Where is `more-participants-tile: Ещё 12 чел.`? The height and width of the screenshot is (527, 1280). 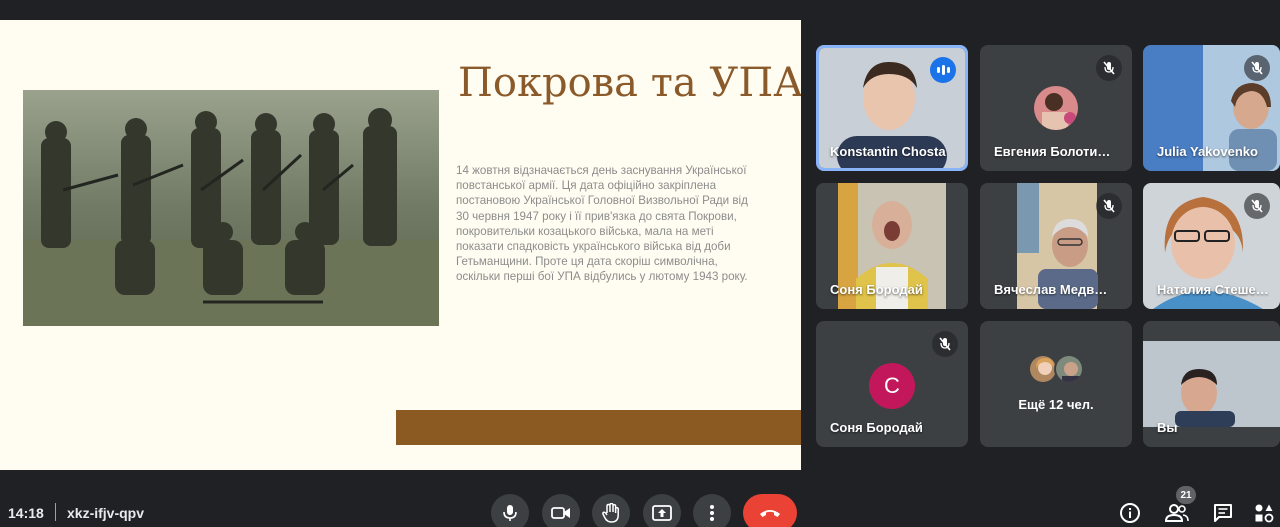
more-participants-tile: Ещё 12 чел. is located at coordinates (1056, 384).